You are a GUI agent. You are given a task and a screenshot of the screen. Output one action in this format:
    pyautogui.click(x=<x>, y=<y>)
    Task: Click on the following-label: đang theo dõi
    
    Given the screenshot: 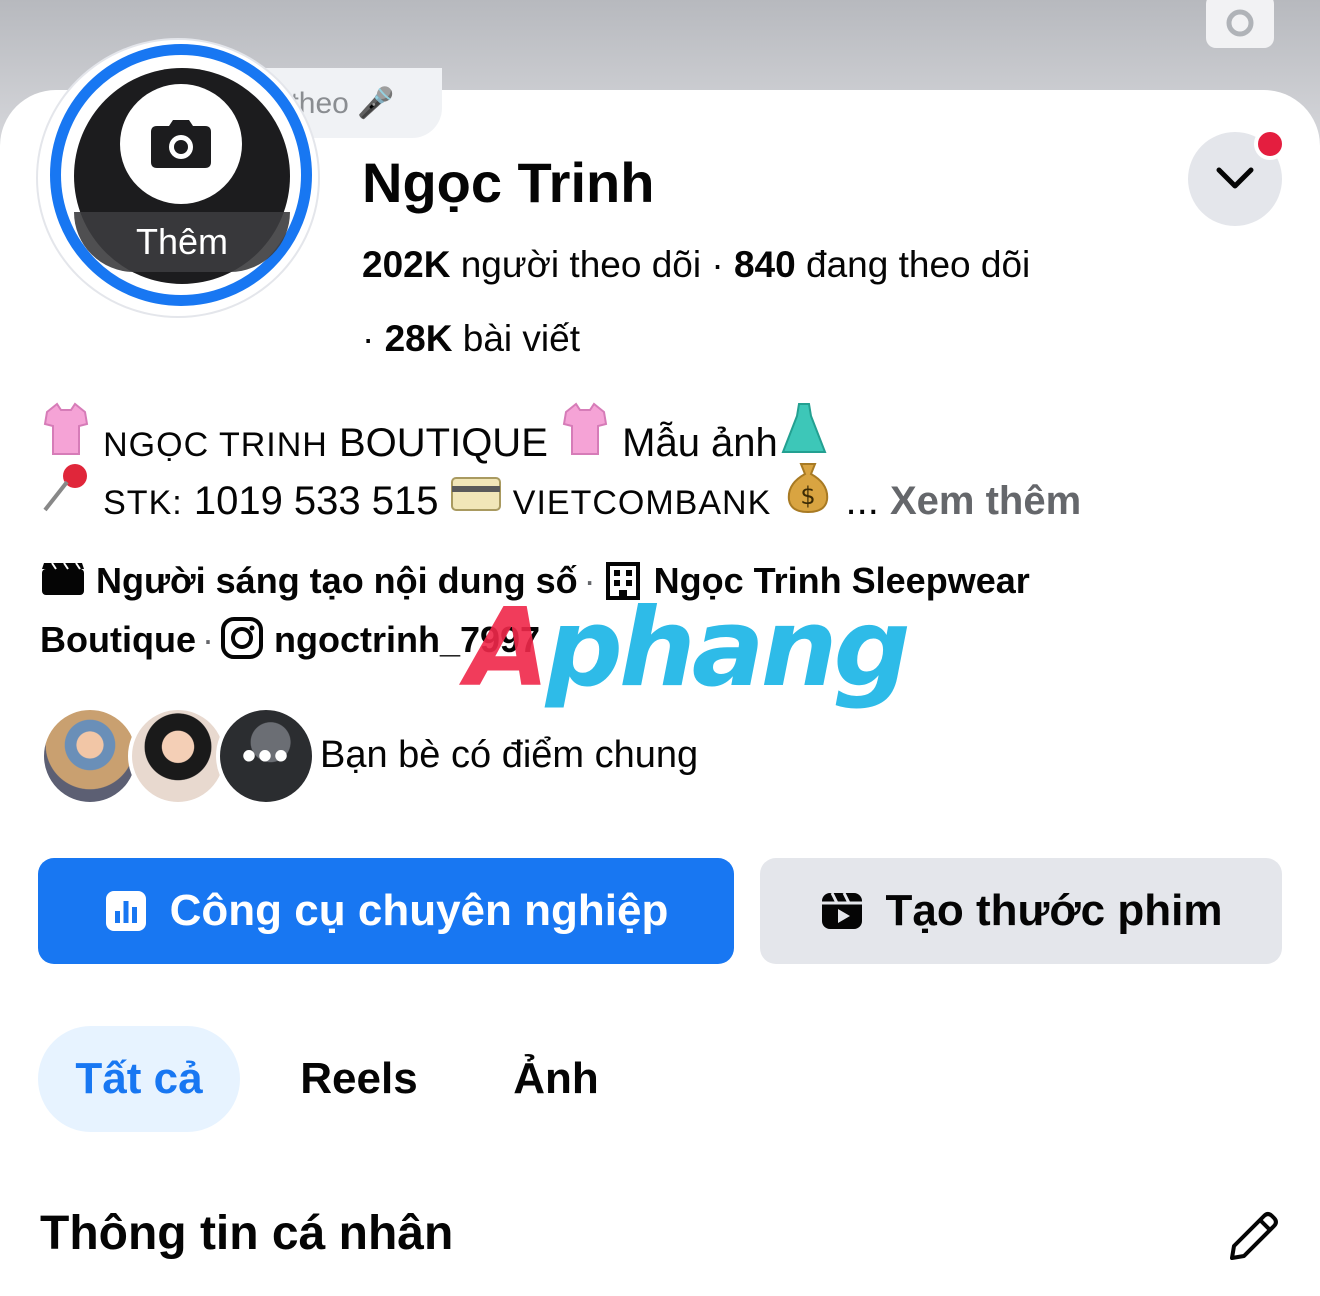 What is the action you would take?
    pyautogui.click(x=918, y=264)
    